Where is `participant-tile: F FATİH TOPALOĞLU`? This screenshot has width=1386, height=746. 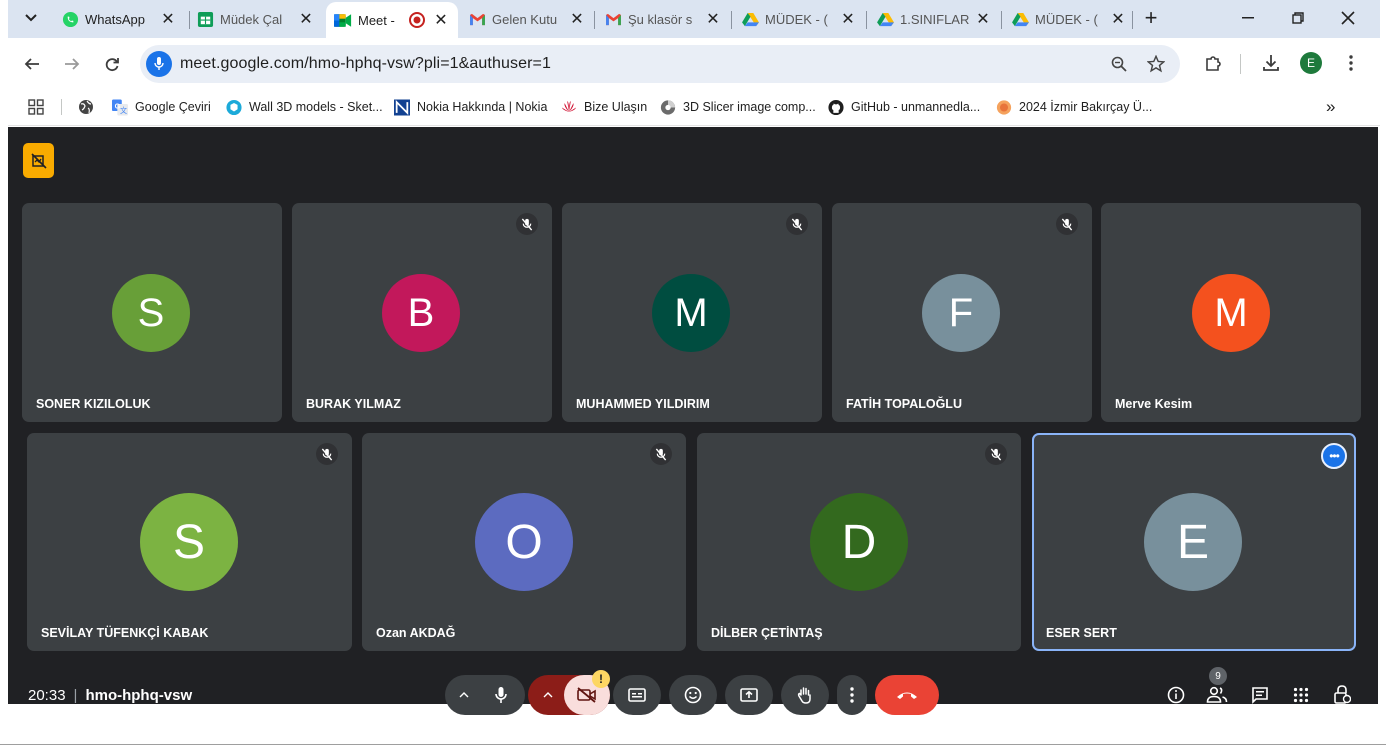 participant-tile: F FATİH TOPALOĞLU is located at coordinates (962, 312).